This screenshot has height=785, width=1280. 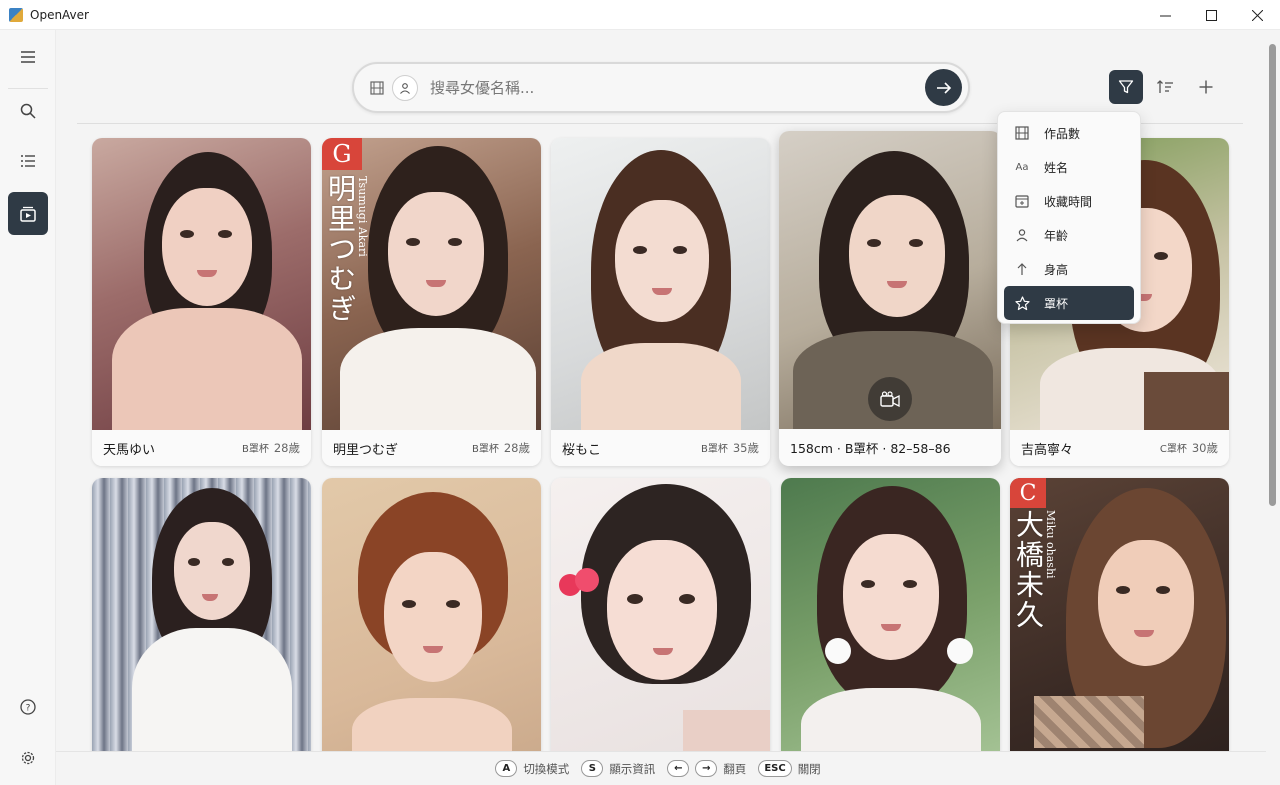 I want to click on sort-option-label: 罩杯, so click(x=1056, y=303).